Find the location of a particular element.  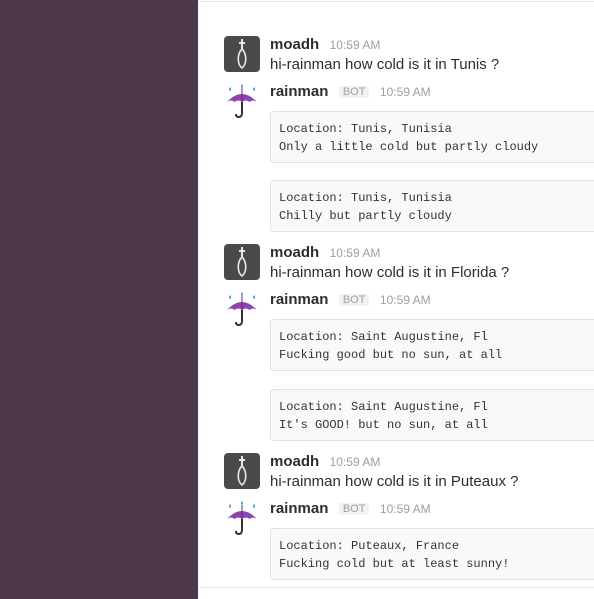

code-line: Fucking cold but at least sunny! is located at coordinates (394, 564).